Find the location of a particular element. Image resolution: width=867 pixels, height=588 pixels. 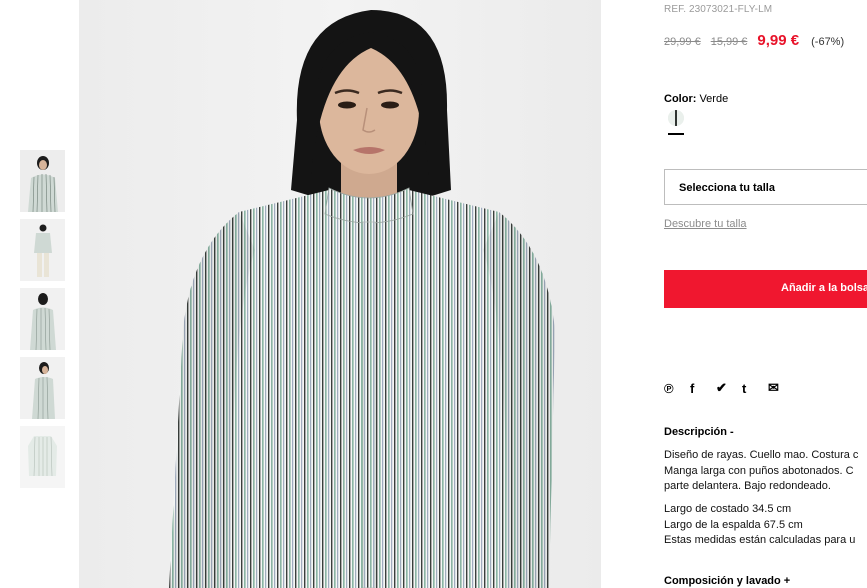

price-previous: 15,99 € is located at coordinates (729, 42).